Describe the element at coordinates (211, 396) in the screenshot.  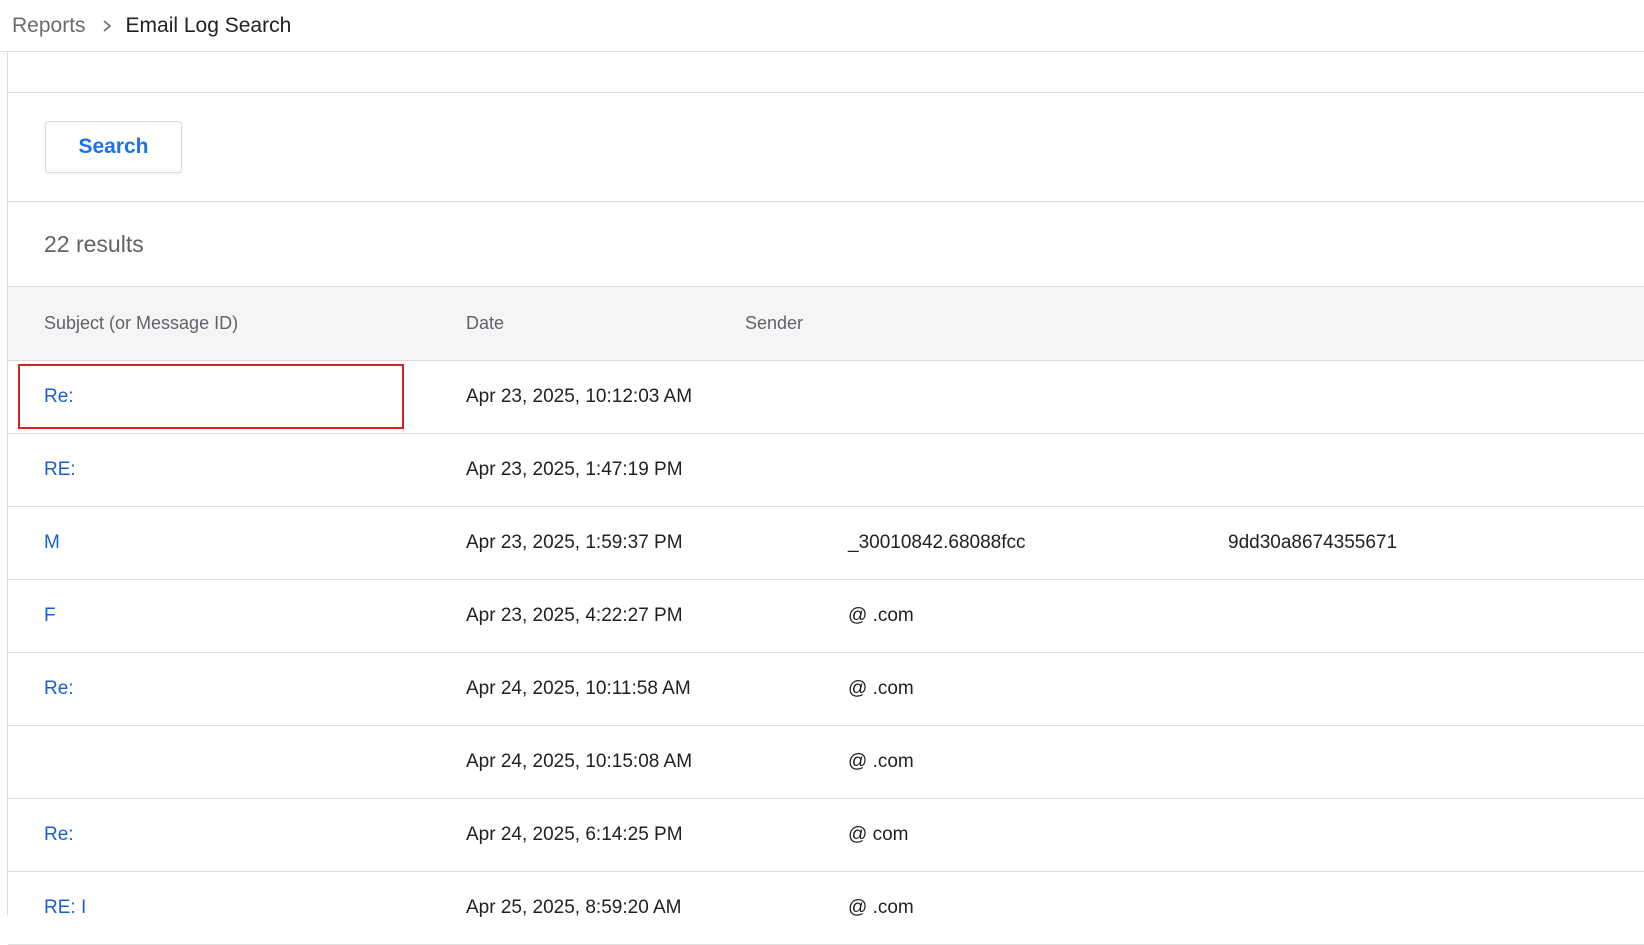
I see `highlight-annotation` at that location.